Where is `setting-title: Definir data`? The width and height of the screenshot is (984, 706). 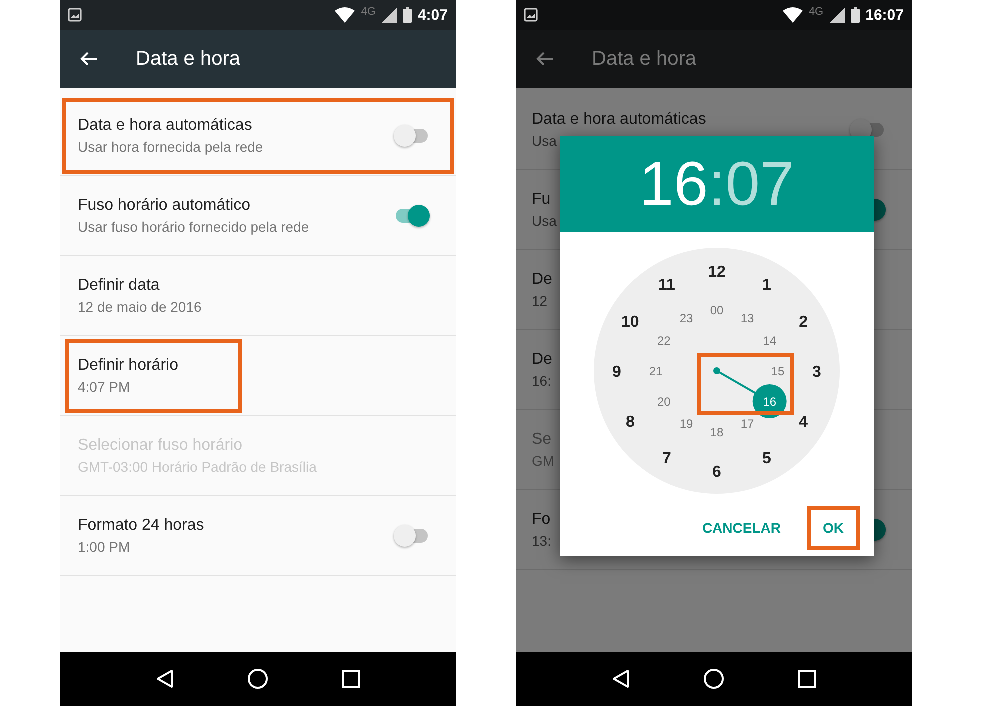
setting-title: Definir data is located at coordinates (119, 285).